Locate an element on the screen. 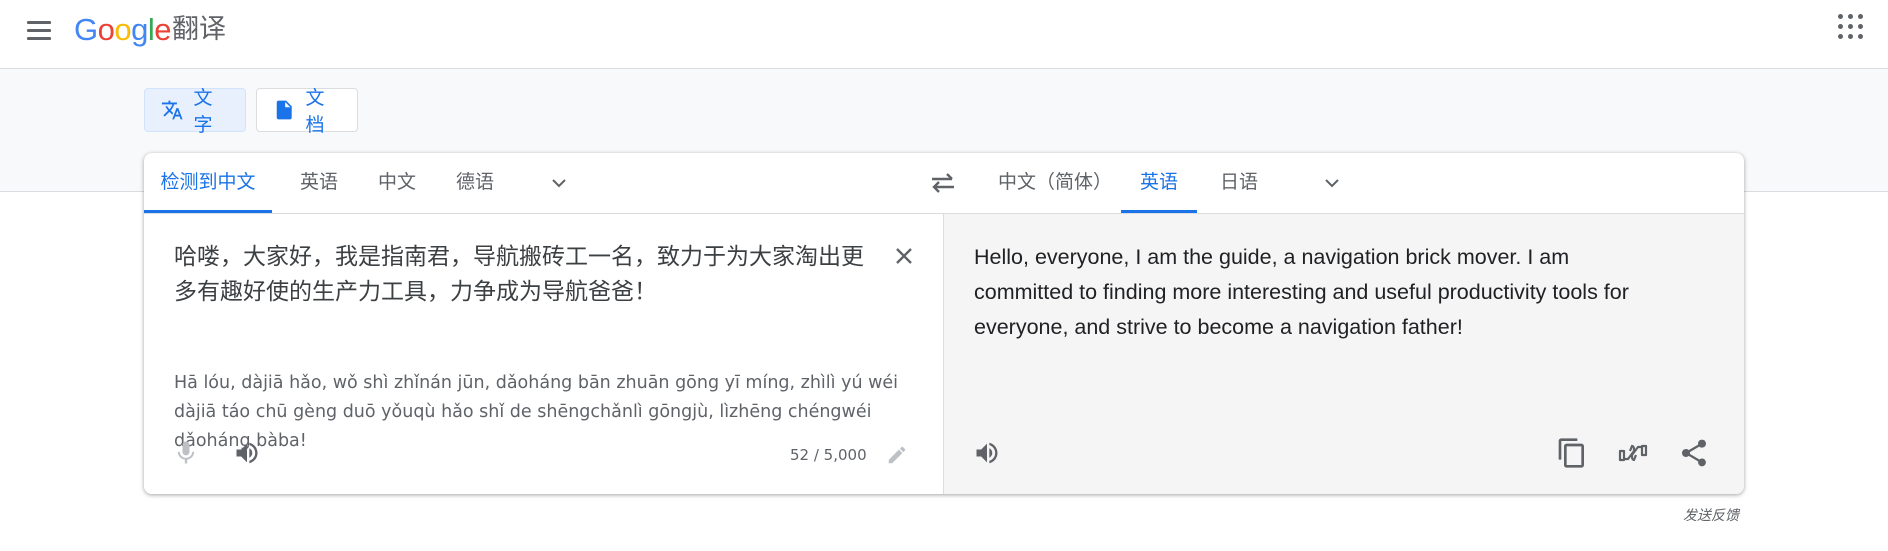  source-listen-speaker-icon is located at coordinates (247, 453).